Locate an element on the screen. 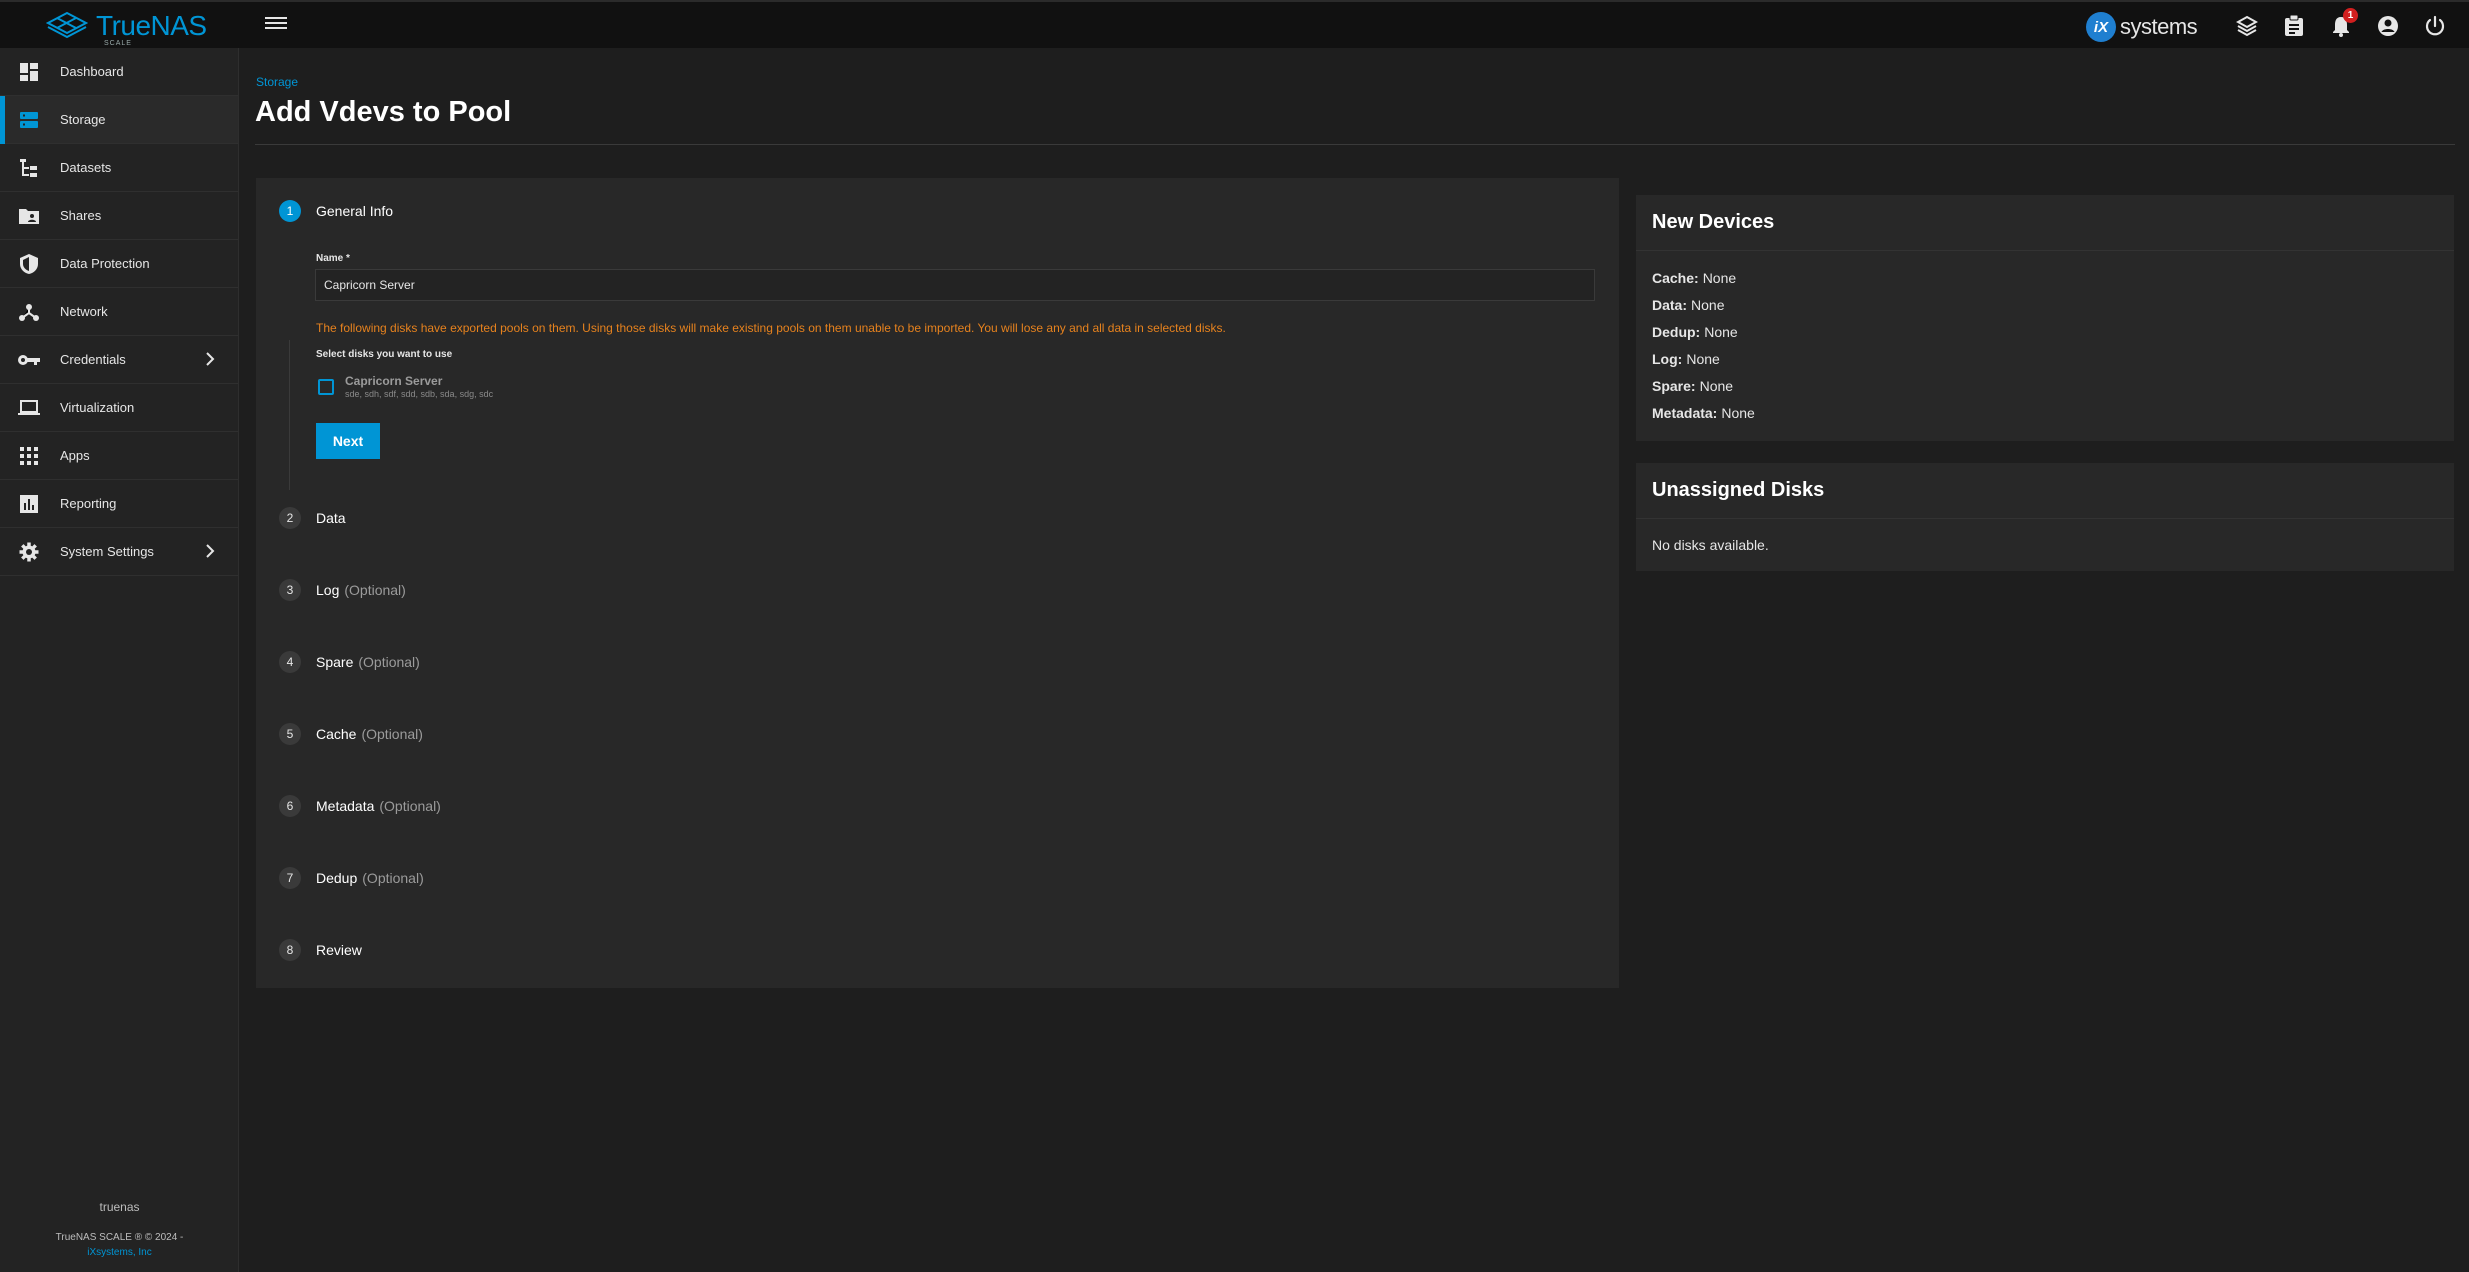 The image size is (2469, 1272). step-number: 3 is located at coordinates (290, 590).